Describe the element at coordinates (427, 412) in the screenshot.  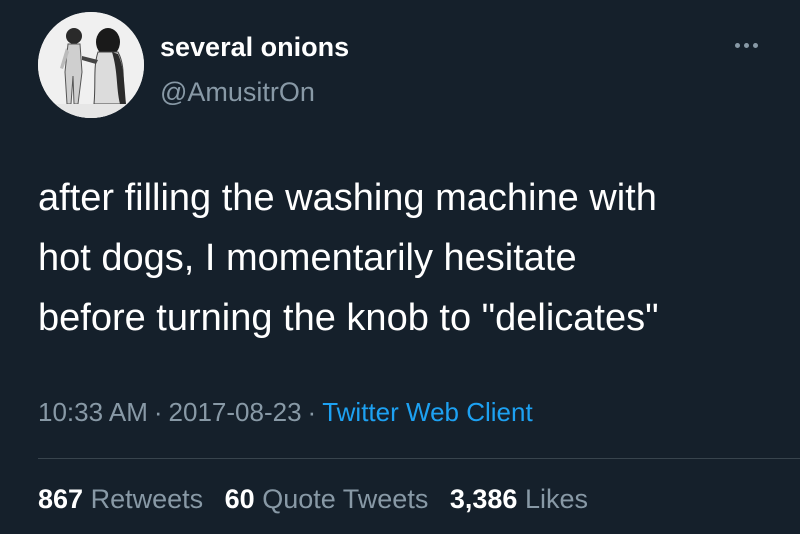
I see `client-link: Twitter Web Client` at that location.